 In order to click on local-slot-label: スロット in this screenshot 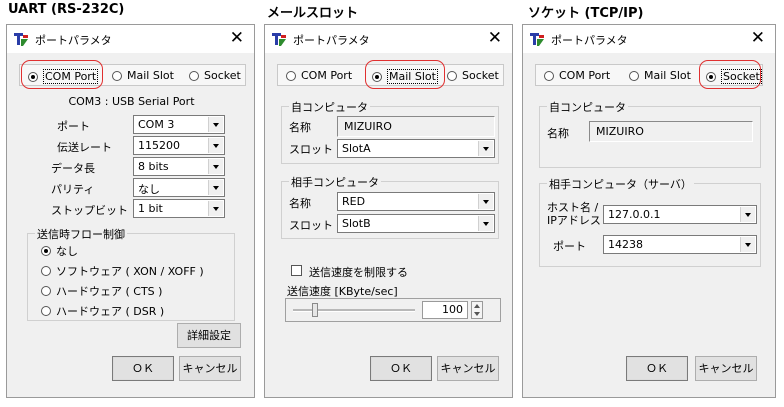, I will do `click(311, 149)`.